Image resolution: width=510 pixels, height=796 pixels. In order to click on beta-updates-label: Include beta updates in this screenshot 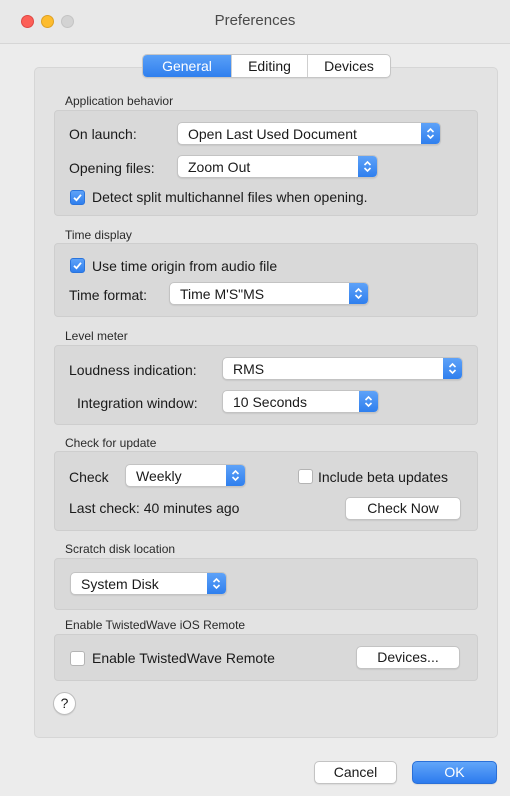, I will do `click(383, 477)`.